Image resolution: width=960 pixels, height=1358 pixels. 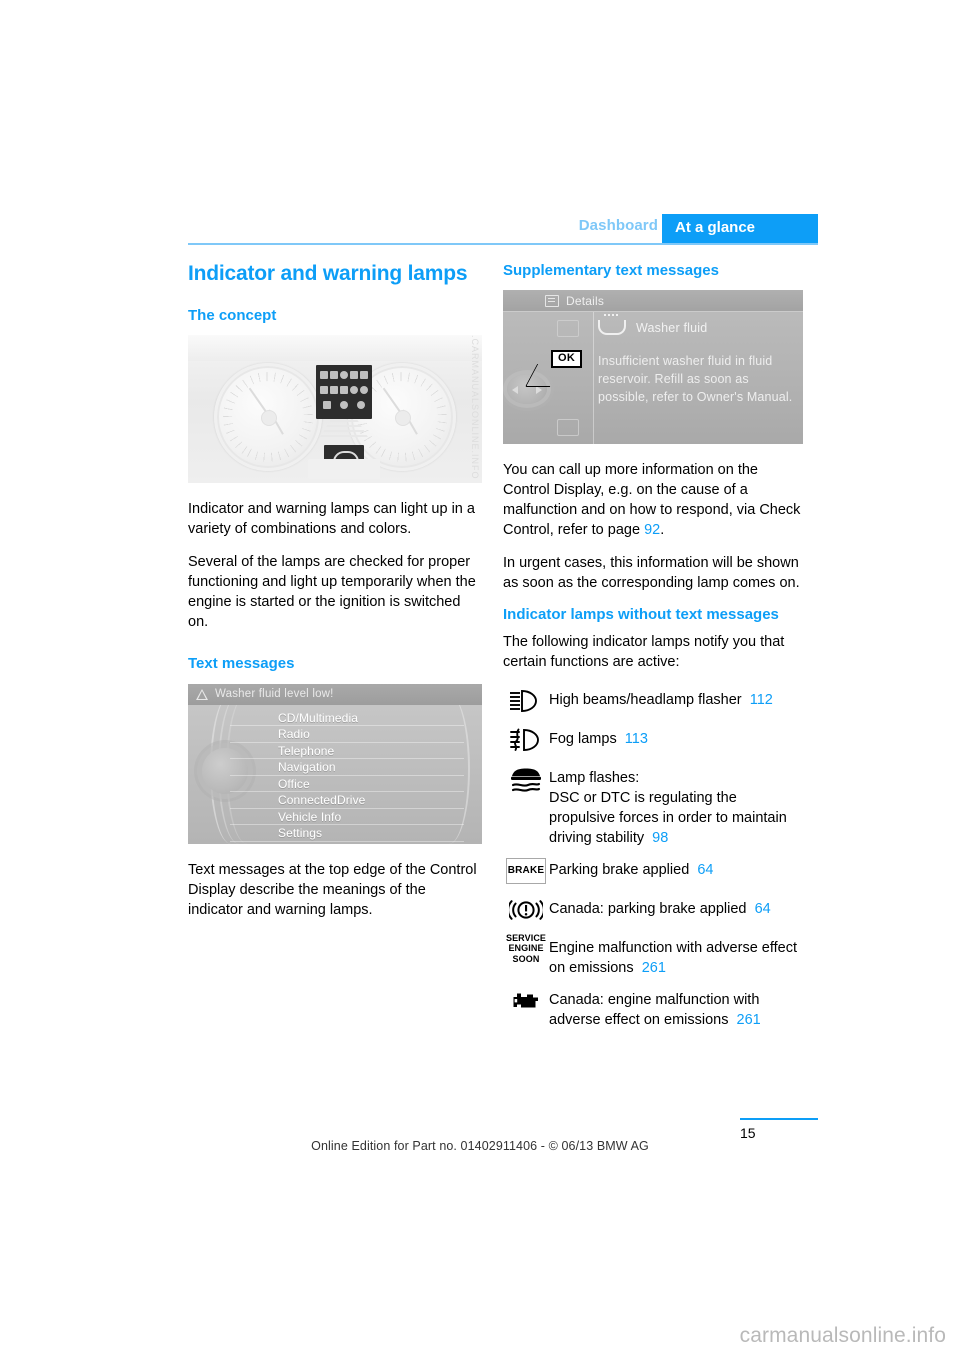 What do you see at coordinates (347, 767) in the screenshot?
I see `idrive-menu-item: Navigation` at bounding box center [347, 767].